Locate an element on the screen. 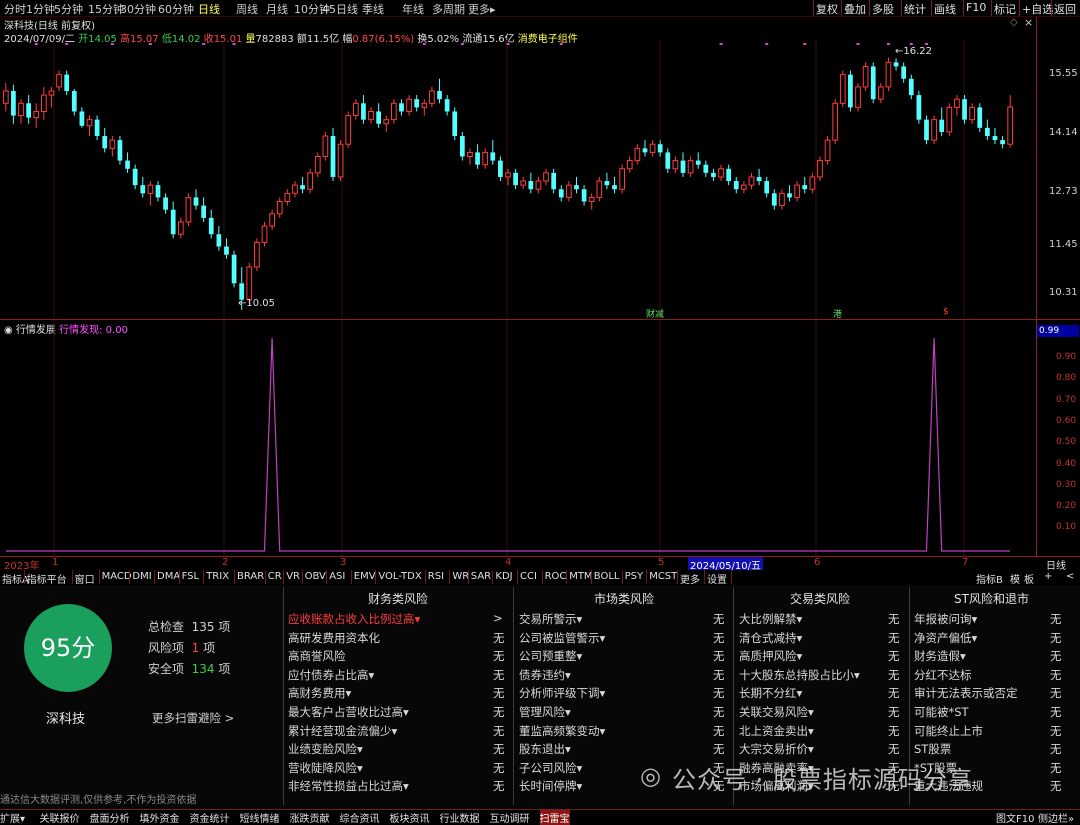  risk-item: 非经常性损益占比过高▾ is located at coordinates (348, 786).